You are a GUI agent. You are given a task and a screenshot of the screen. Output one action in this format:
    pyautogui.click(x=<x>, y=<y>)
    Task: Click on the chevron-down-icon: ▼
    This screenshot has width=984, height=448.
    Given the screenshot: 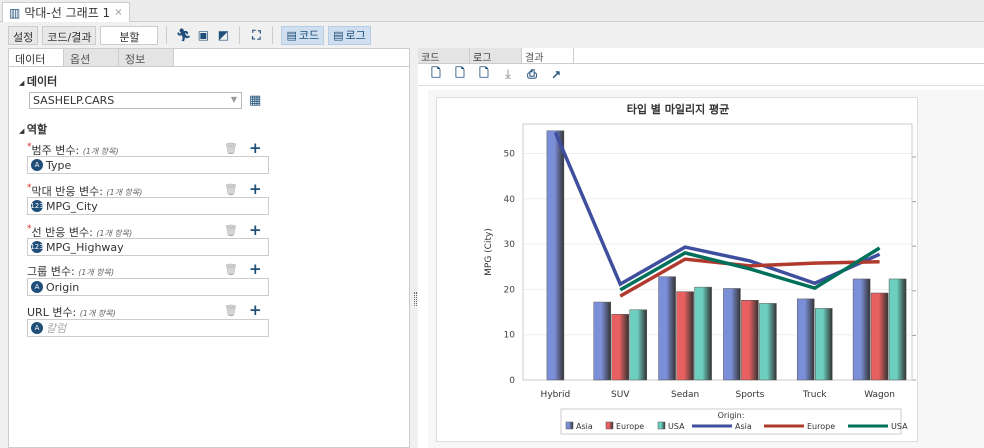 What is the action you would take?
    pyautogui.click(x=233, y=99)
    